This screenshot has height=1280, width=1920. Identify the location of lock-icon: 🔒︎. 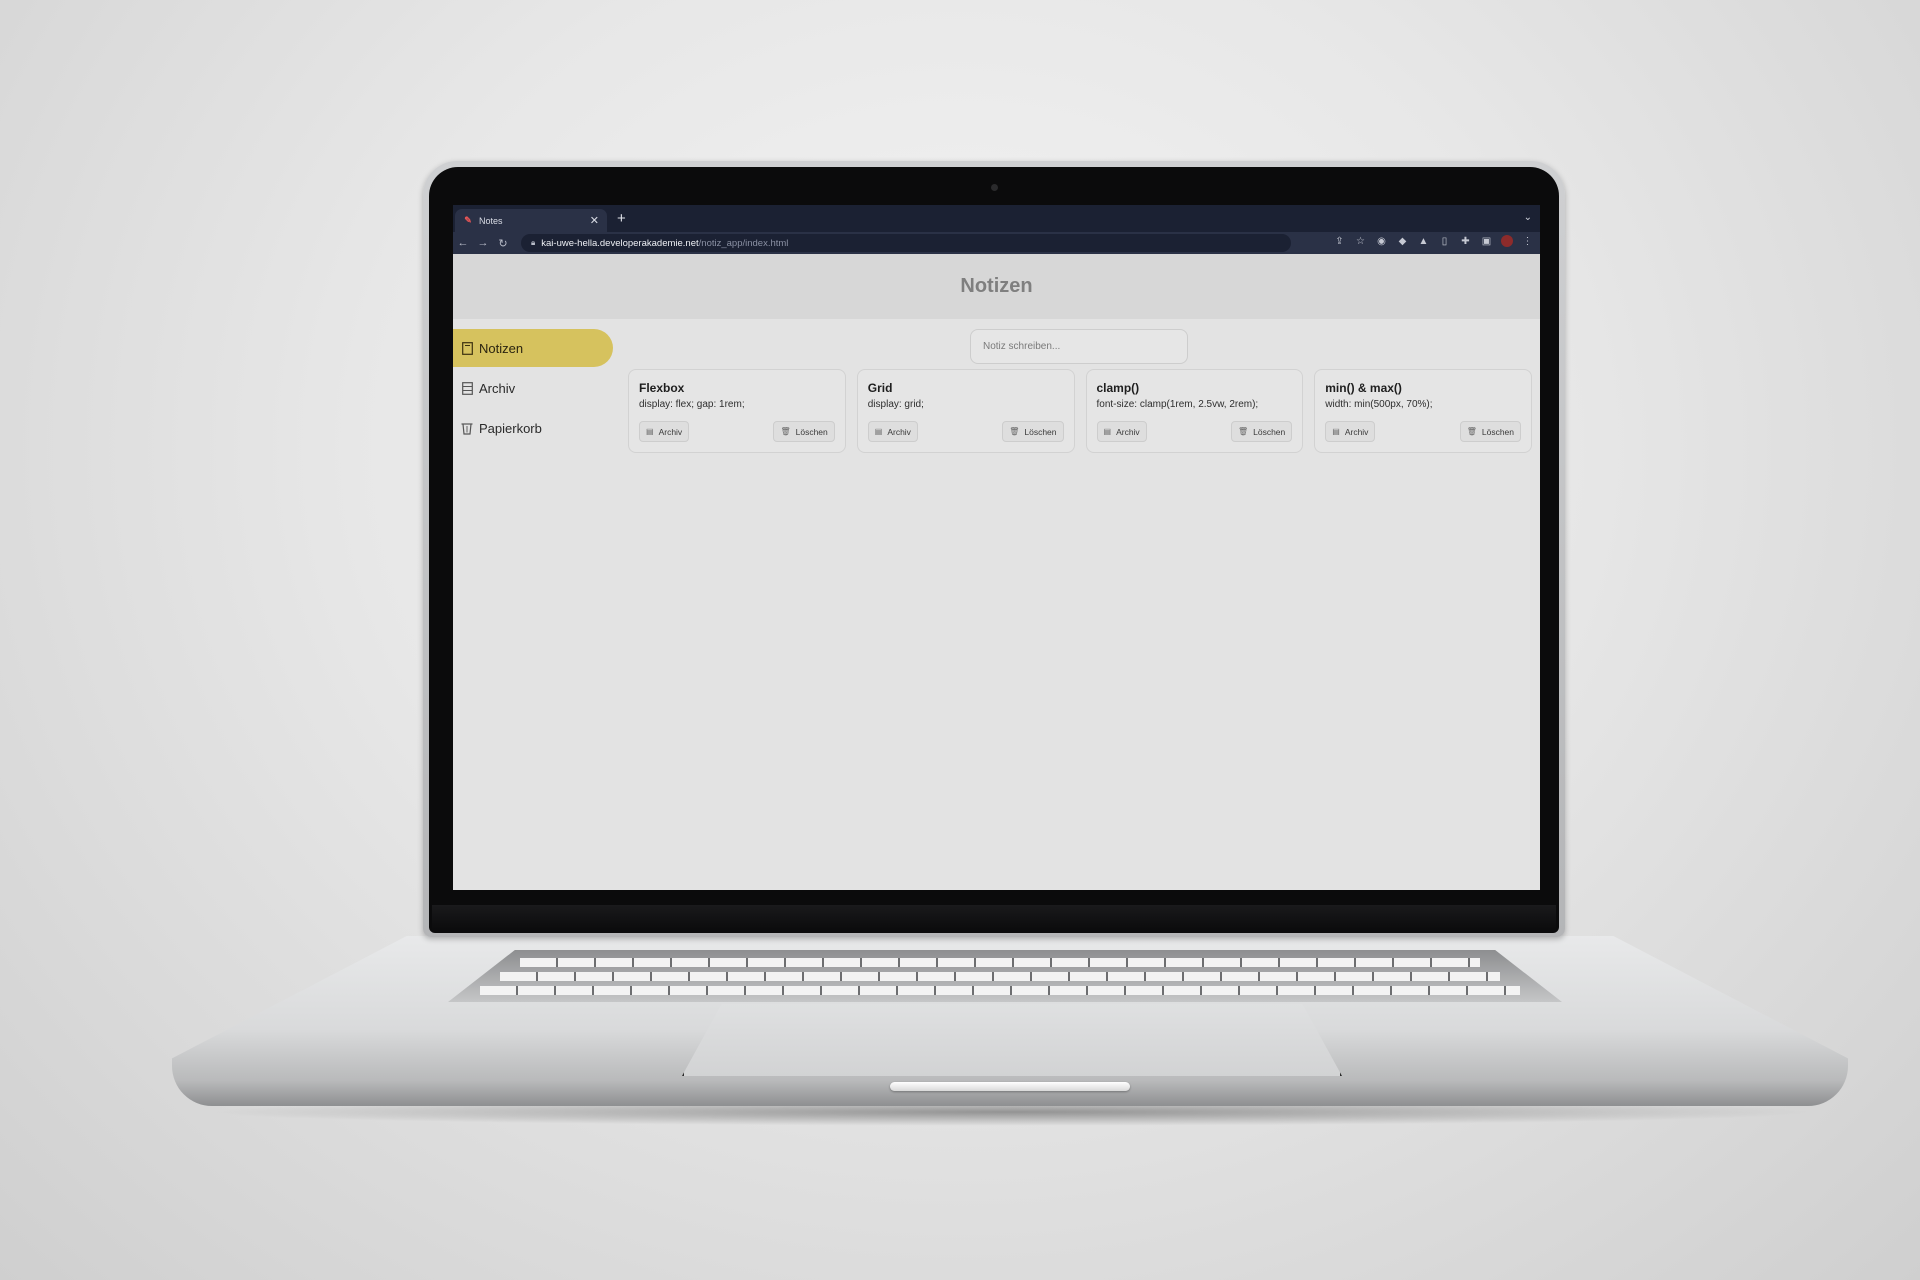
(533, 242).